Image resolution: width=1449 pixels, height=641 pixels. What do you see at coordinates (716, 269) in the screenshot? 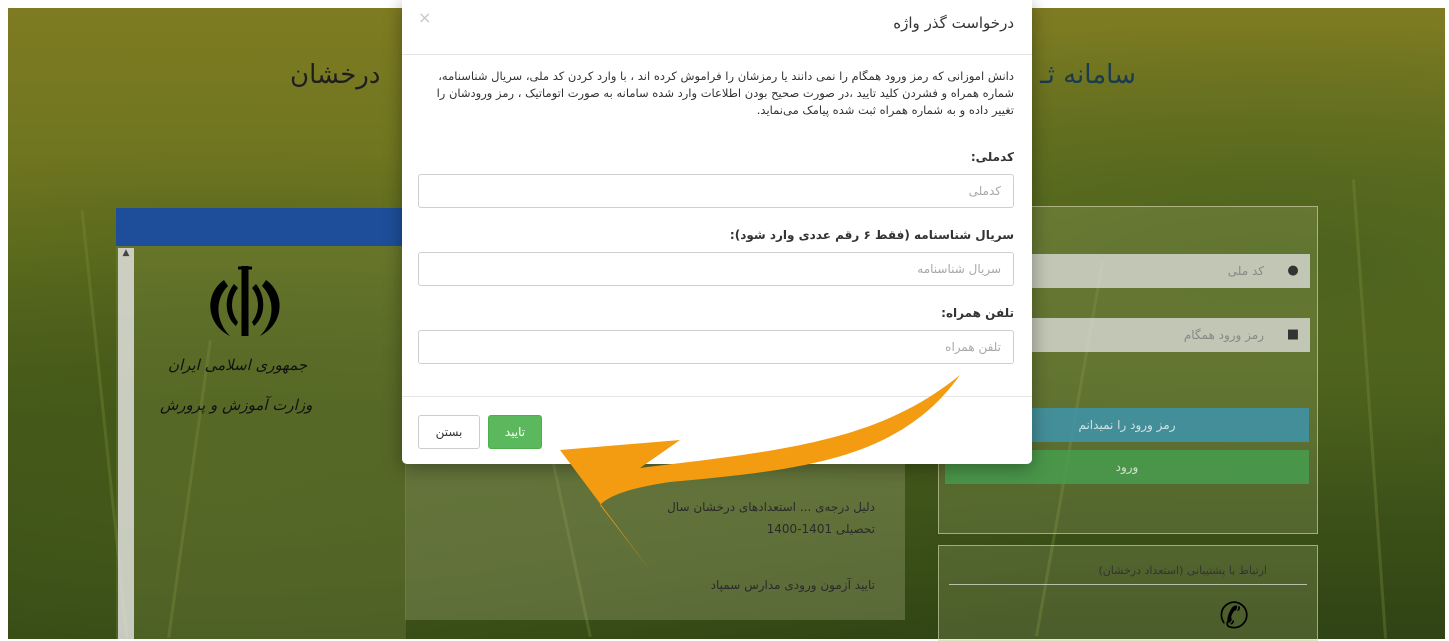
I see `serial-number-input` at bounding box center [716, 269].